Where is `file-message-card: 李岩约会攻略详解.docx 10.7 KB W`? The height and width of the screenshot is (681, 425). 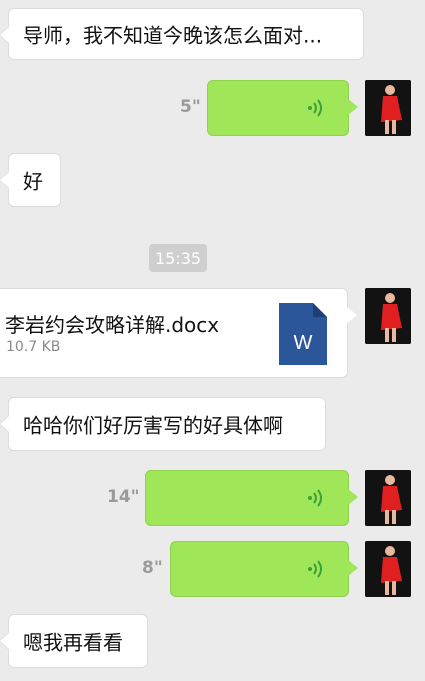
file-message-card: 李岩约会攻略详解.docx 10.7 KB W is located at coordinates (178, 333).